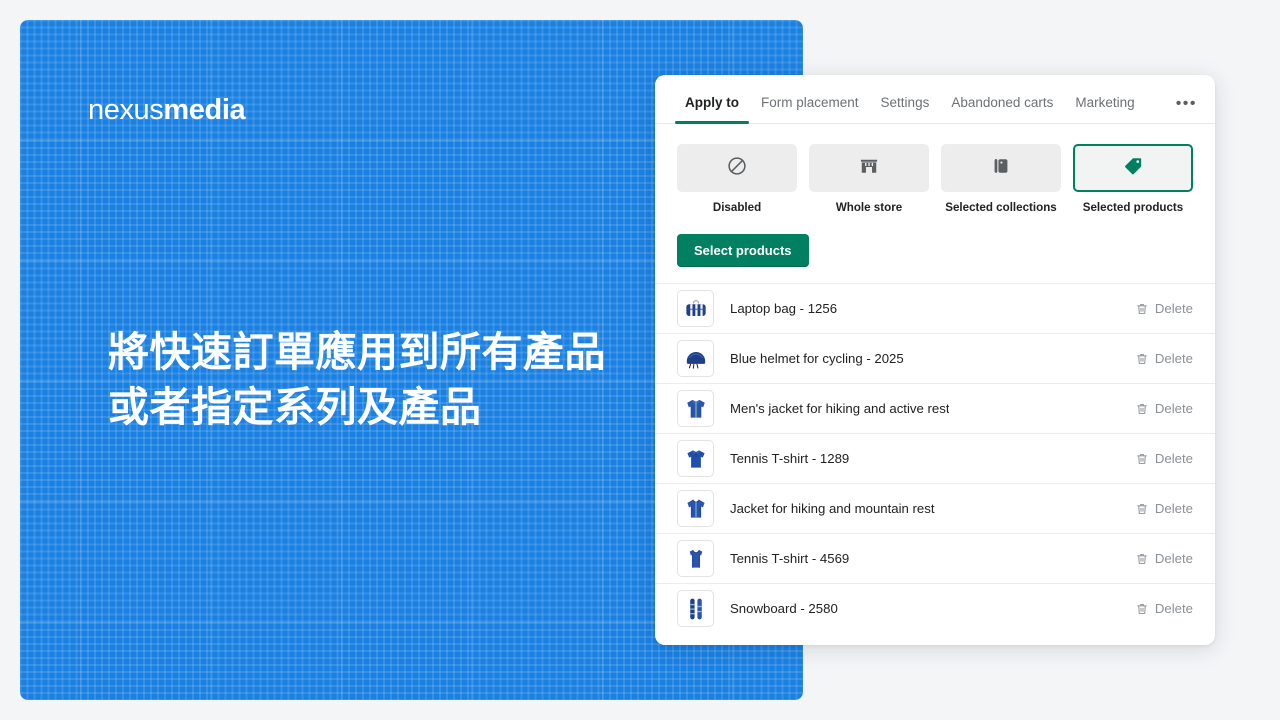 This screenshot has height=720, width=1280. I want to click on product-title: Tennis T-shirt - 1289, so click(790, 458).